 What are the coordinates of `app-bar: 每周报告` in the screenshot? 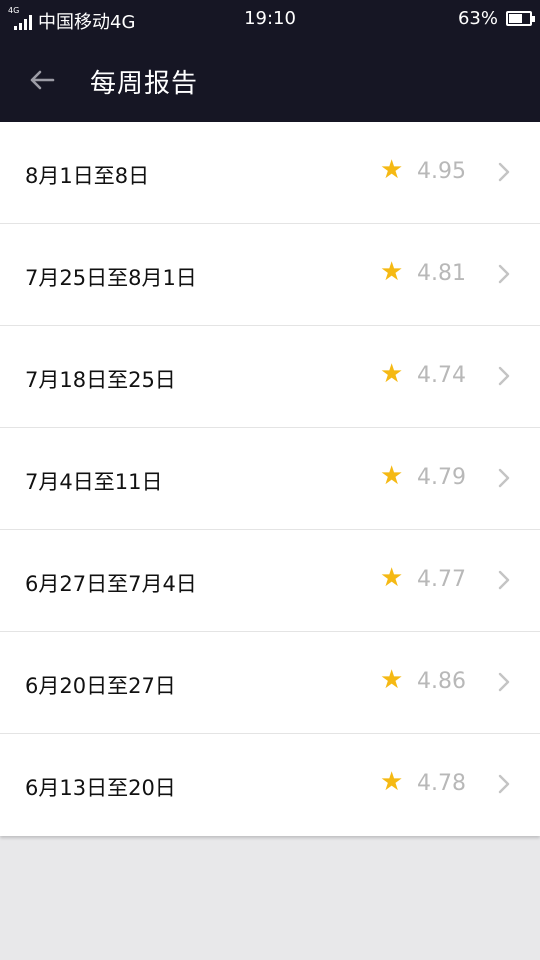 It's located at (270, 80).